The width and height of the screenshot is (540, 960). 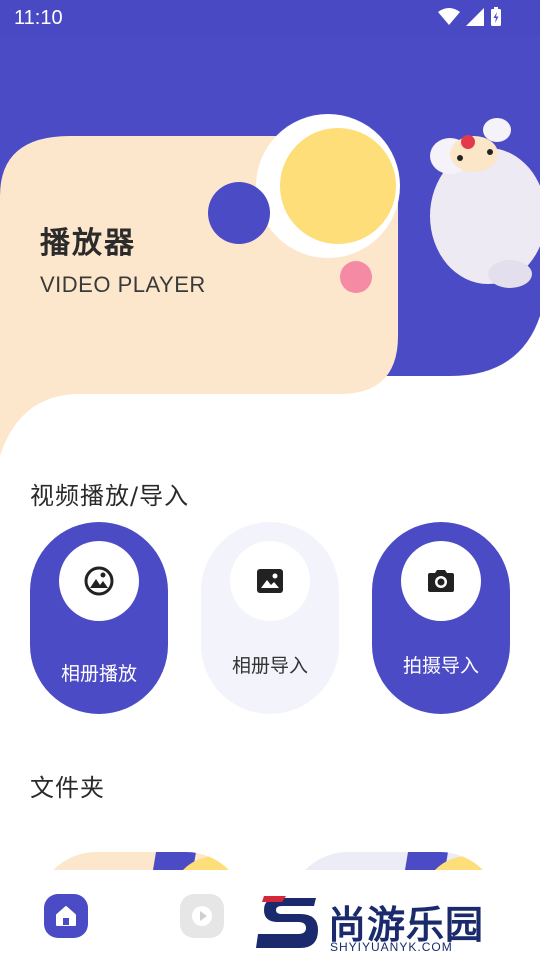 What do you see at coordinates (391, 947) in the screenshot?
I see `watermark-subtext: SHYIYUANYK.COM` at bounding box center [391, 947].